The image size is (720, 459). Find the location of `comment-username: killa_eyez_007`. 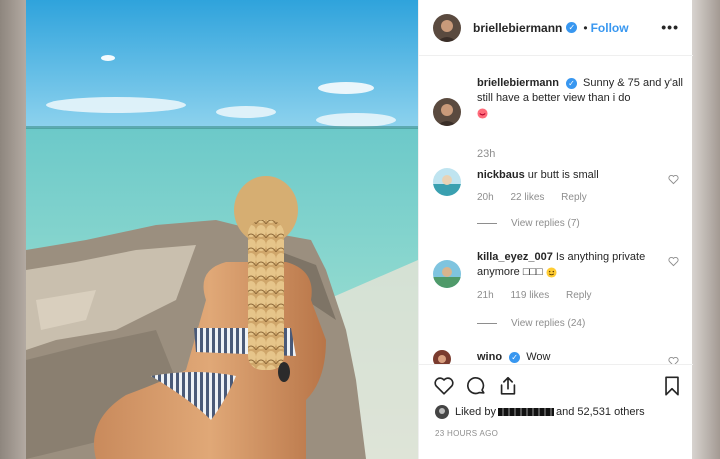

comment-username: killa_eyez_007 is located at coordinates (515, 257).